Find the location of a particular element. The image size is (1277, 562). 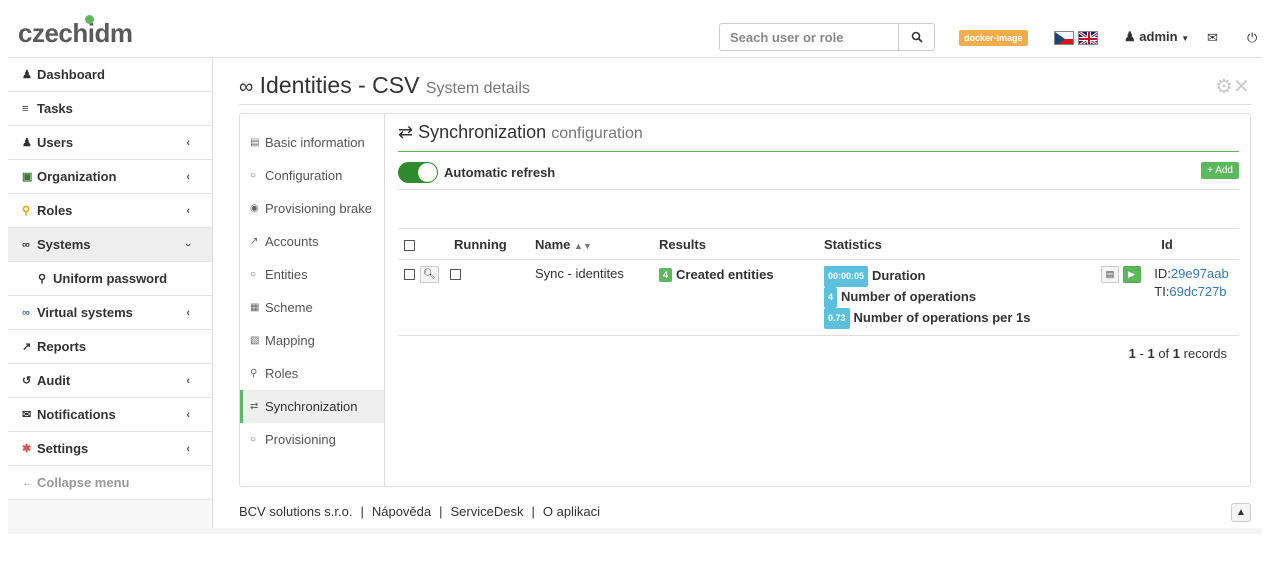

gear-icon: ⚙ is located at coordinates (1224, 87).